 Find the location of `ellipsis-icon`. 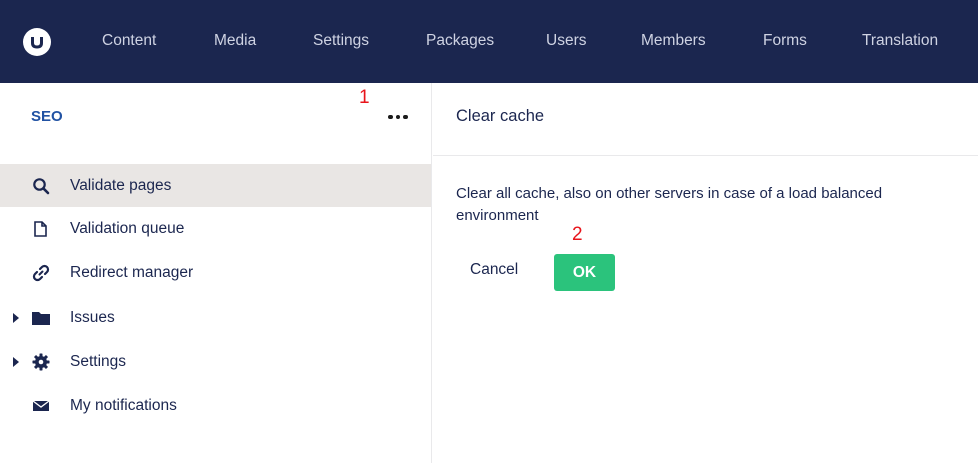

ellipsis-icon is located at coordinates (390, 117).